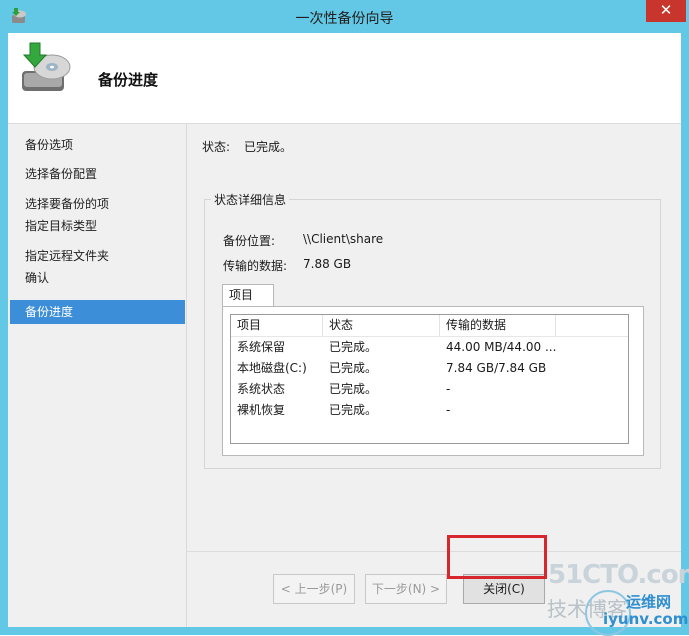 This screenshot has width=689, height=636. I want to click on close-icon: ✕, so click(666, 10).